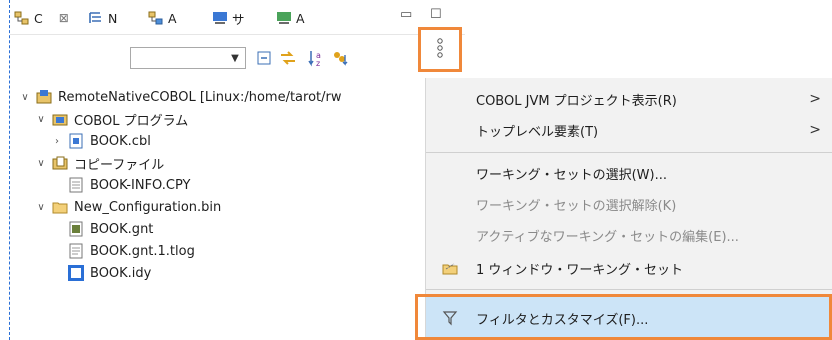 This screenshot has width=832, height=340. Describe the element at coordinates (142, 251) in the screenshot. I see `tree-label: BOOK.gnt.1.tlog` at that location.